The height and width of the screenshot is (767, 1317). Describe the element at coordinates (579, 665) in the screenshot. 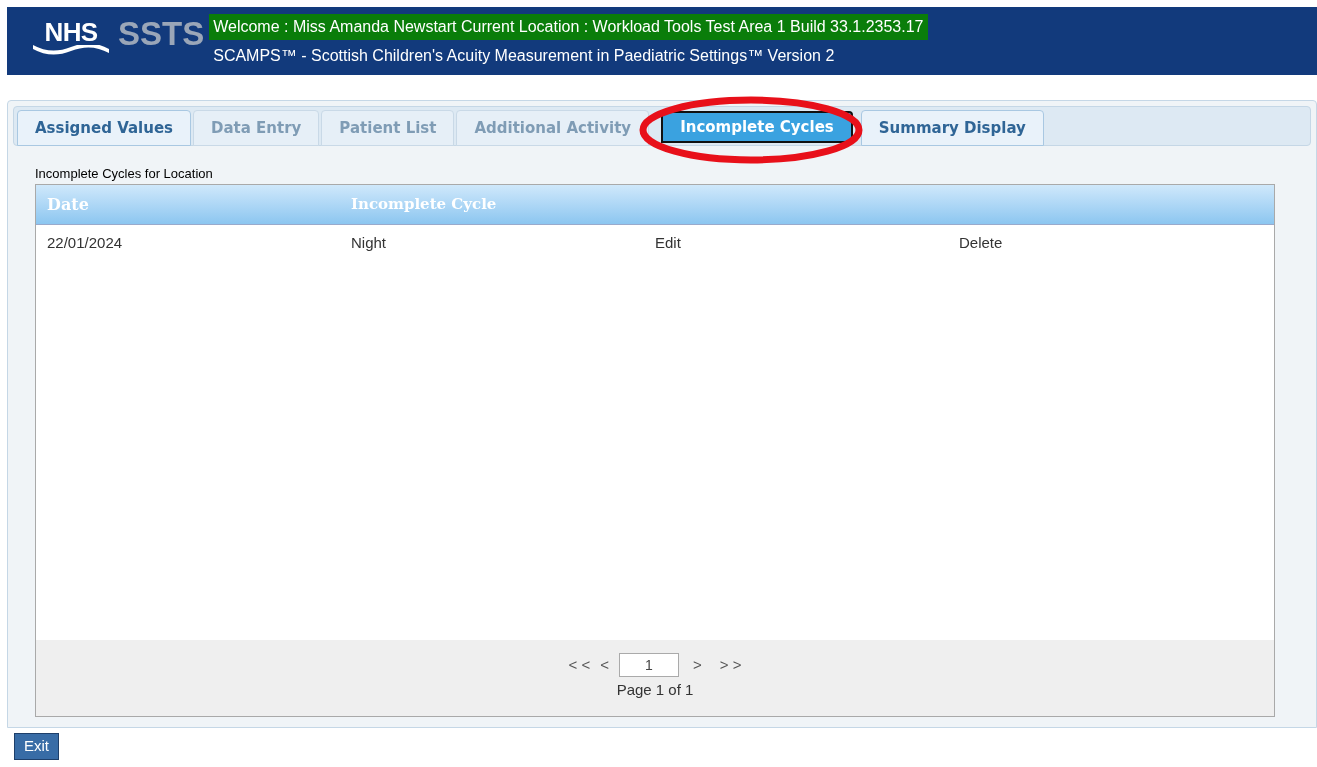

I see `first-page-link: < <` at that location.